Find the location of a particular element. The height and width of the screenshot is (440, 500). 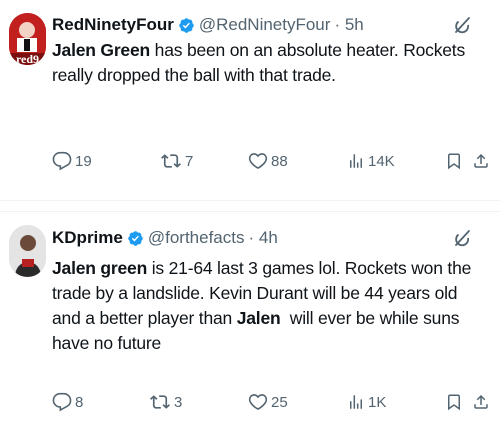

user-handle: @forthefacts is located at coordinates (196, 238).